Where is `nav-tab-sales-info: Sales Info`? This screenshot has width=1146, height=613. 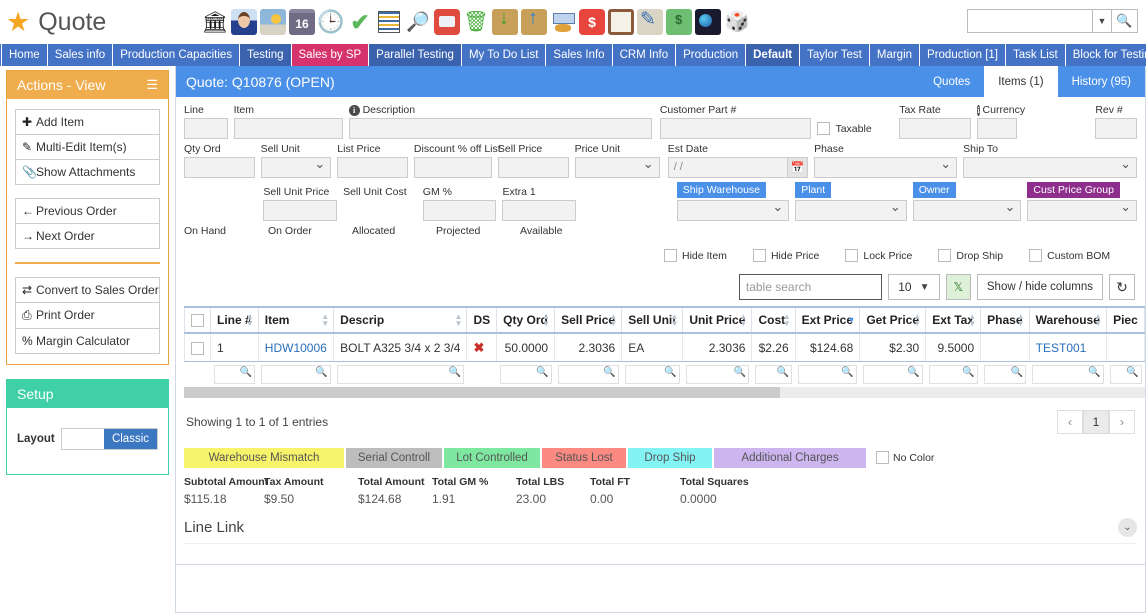 nav-tab-sales-info: Sales Info is located at coordinates (579, 55).